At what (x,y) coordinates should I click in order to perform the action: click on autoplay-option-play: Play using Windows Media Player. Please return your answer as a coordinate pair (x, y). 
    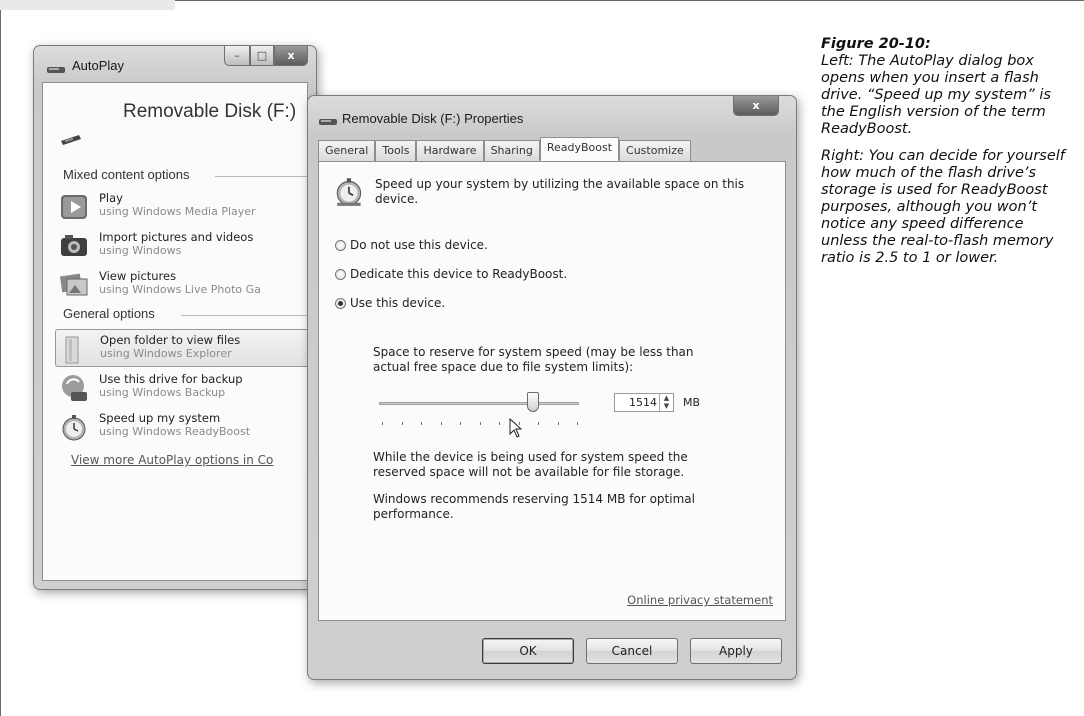
    Looking at the image, I should click on (181, 207).